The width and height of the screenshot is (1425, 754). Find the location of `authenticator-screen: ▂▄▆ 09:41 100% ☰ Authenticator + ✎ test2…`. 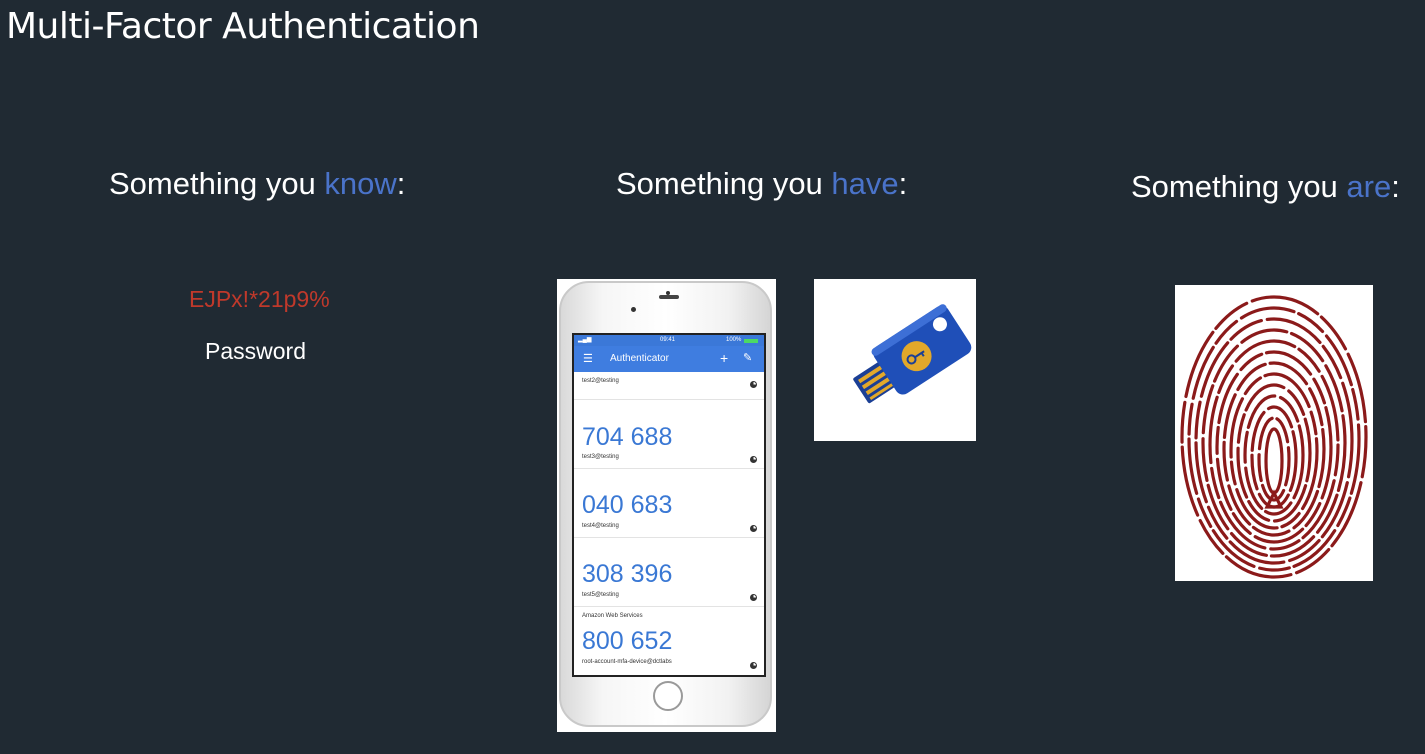

authenticator-screen: ▂▄▆ 09:41 100% ☰ Authenticator + ✎ test2… is located at coordinates (669, 505).